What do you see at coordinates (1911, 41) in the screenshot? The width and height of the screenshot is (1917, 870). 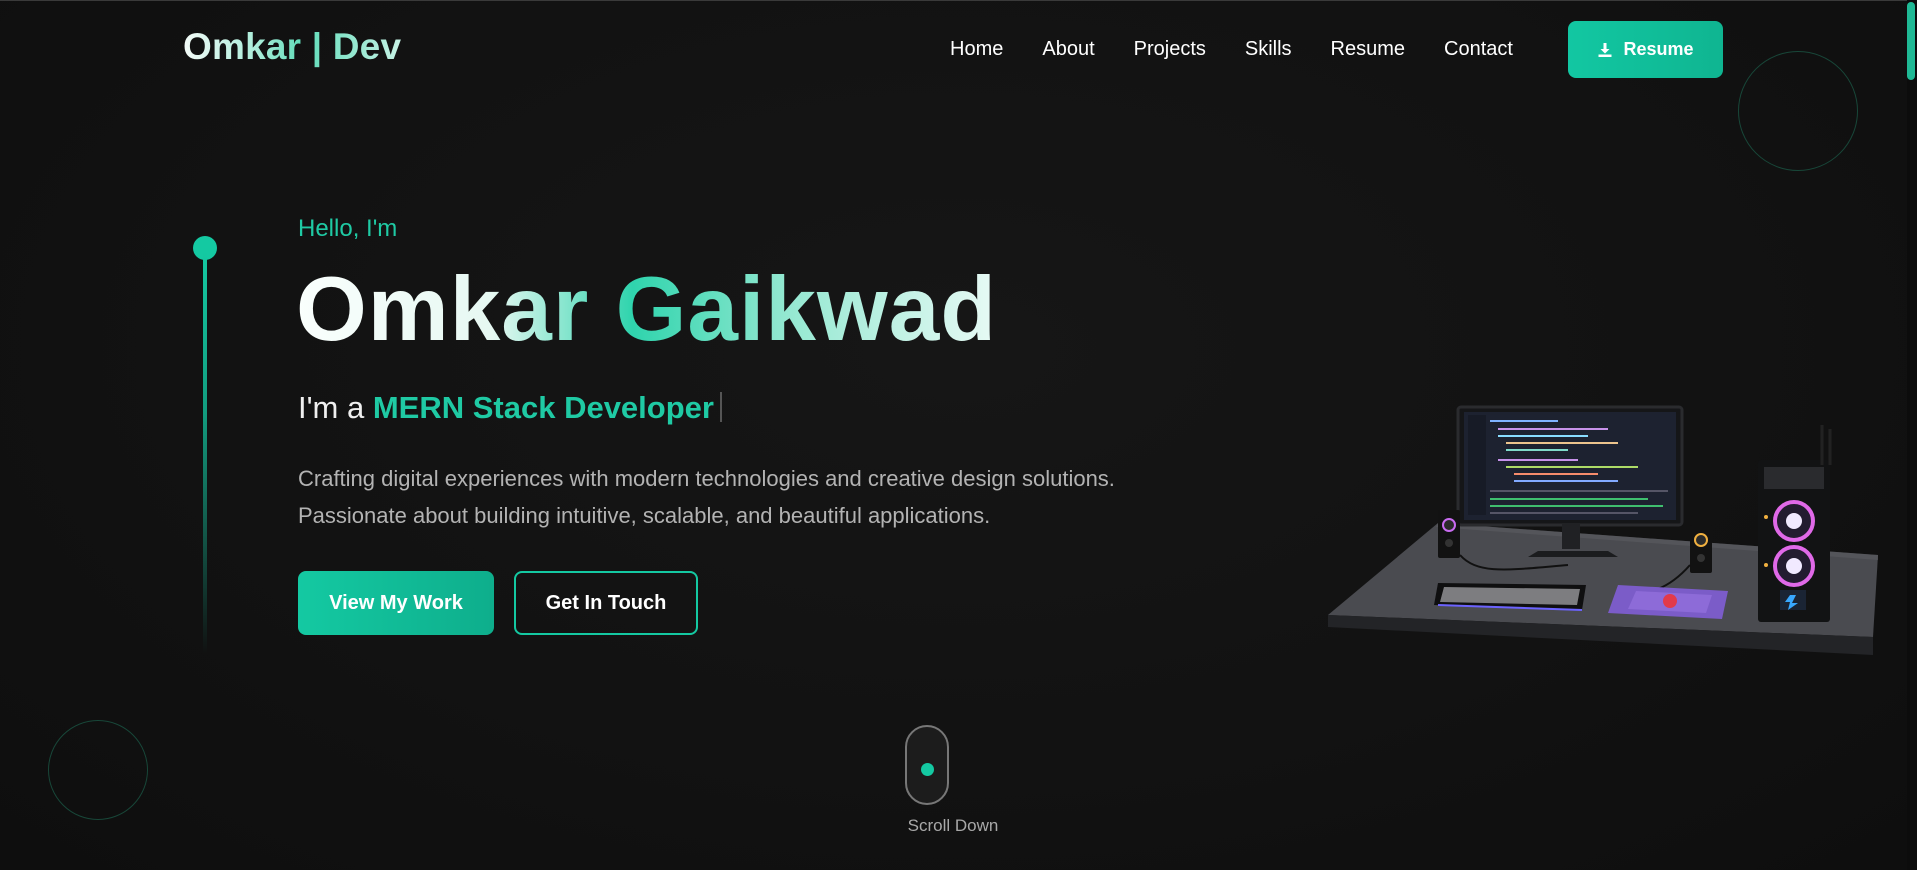 I see `scrollbar-thumb` at bounding box center [1911, 41].